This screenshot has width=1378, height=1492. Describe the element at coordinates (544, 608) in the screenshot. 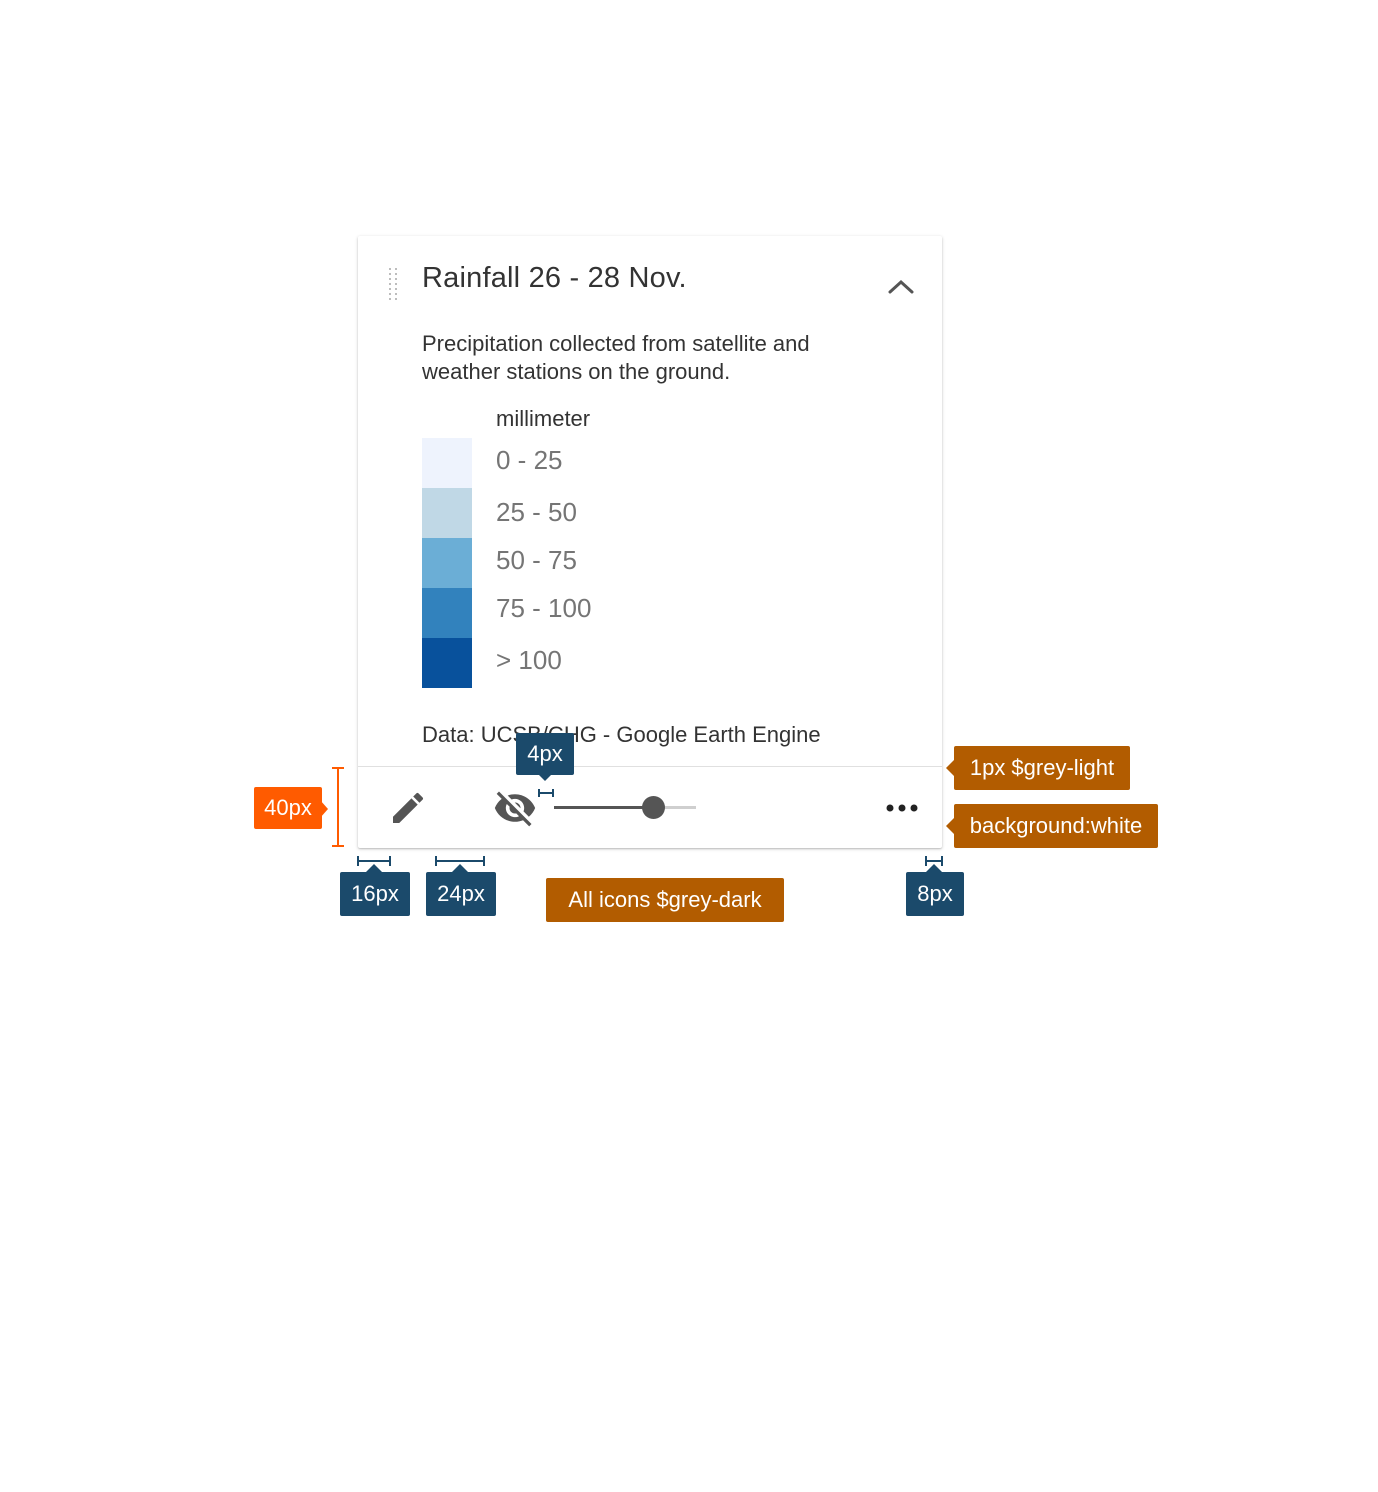

I see `legend-label-75-100: 75 - 100` at that location.